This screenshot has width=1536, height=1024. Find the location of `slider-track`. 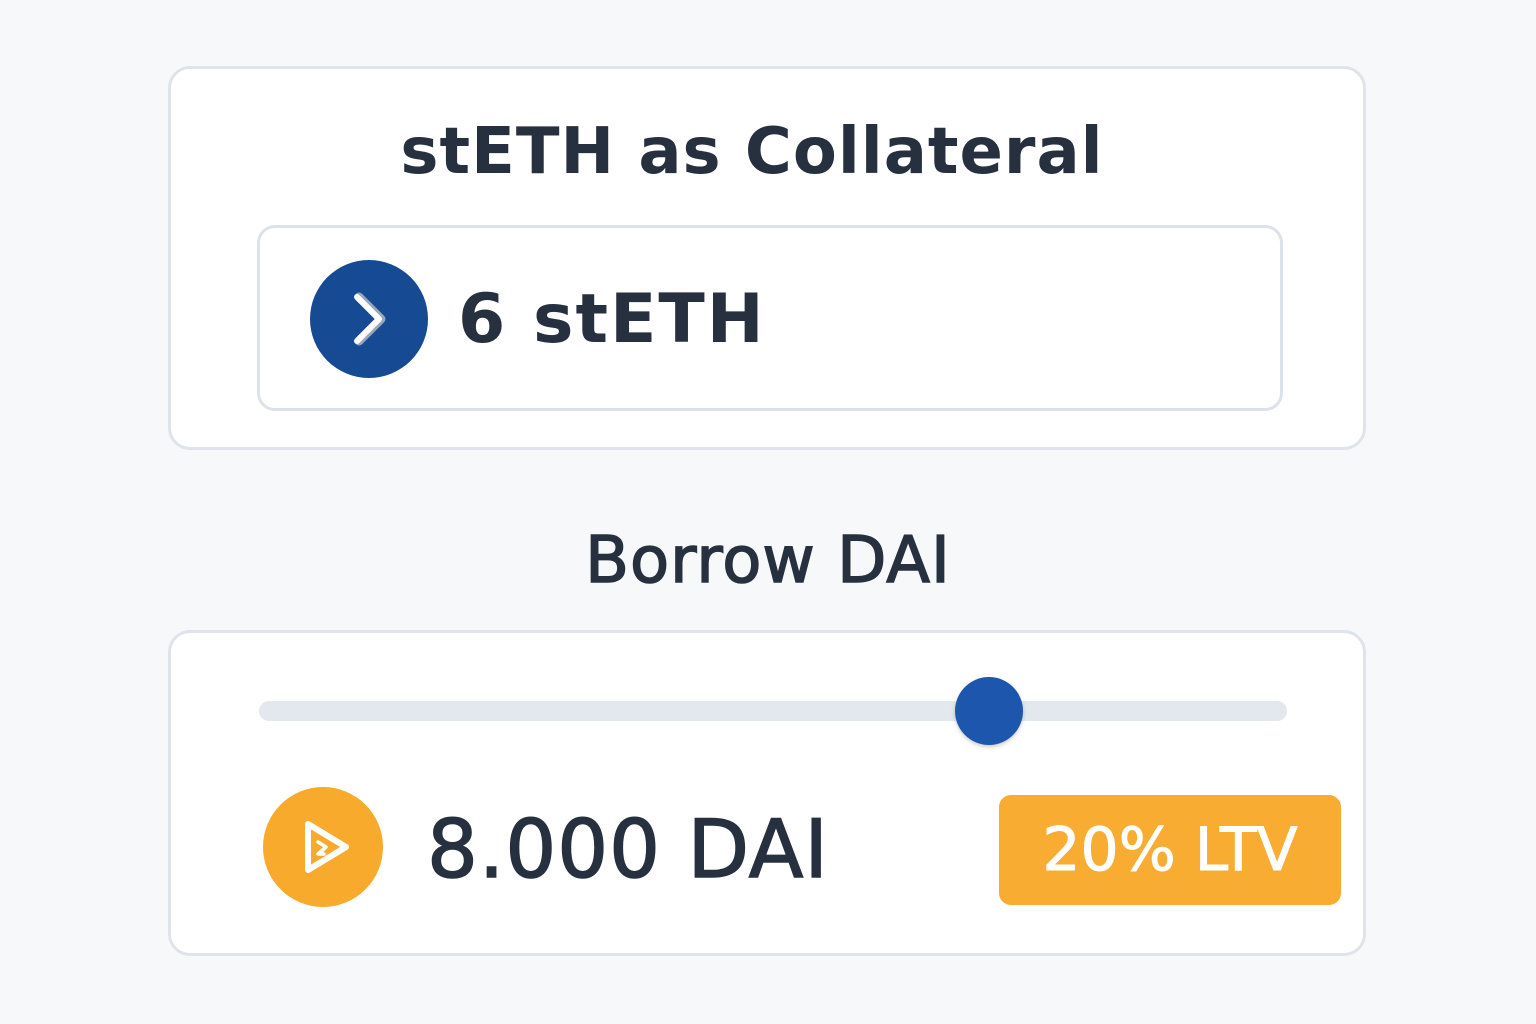

slider-track is located at coordinates (773, 711).